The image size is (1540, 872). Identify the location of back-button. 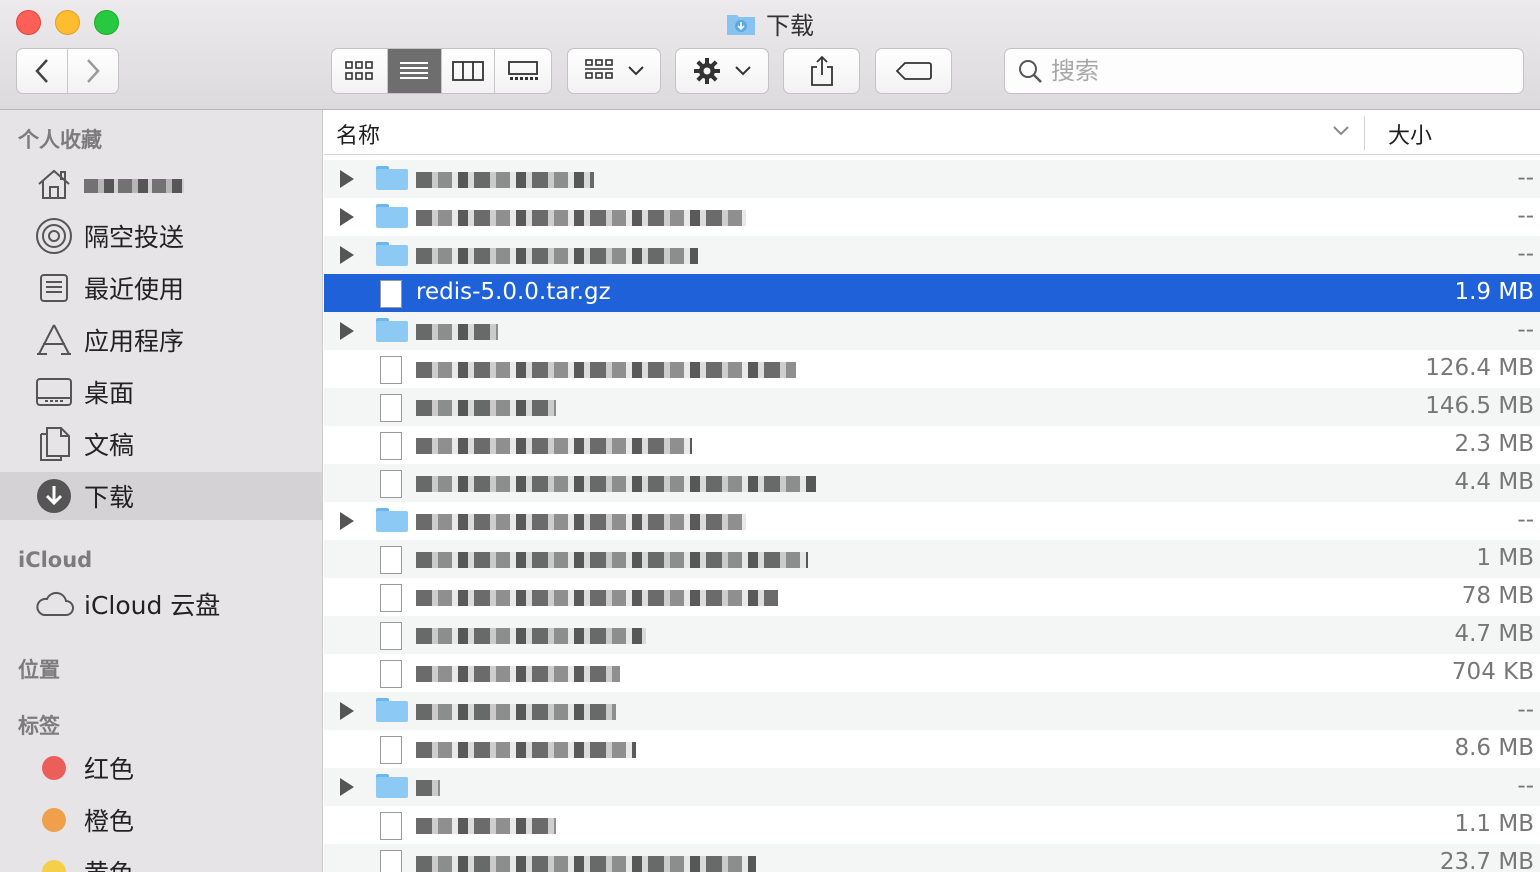
(42, 71).